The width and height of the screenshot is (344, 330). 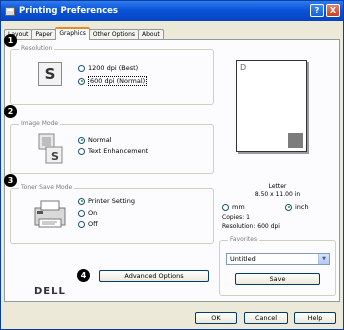 I want to click on preview-page: D, so click(x=271, y=106).